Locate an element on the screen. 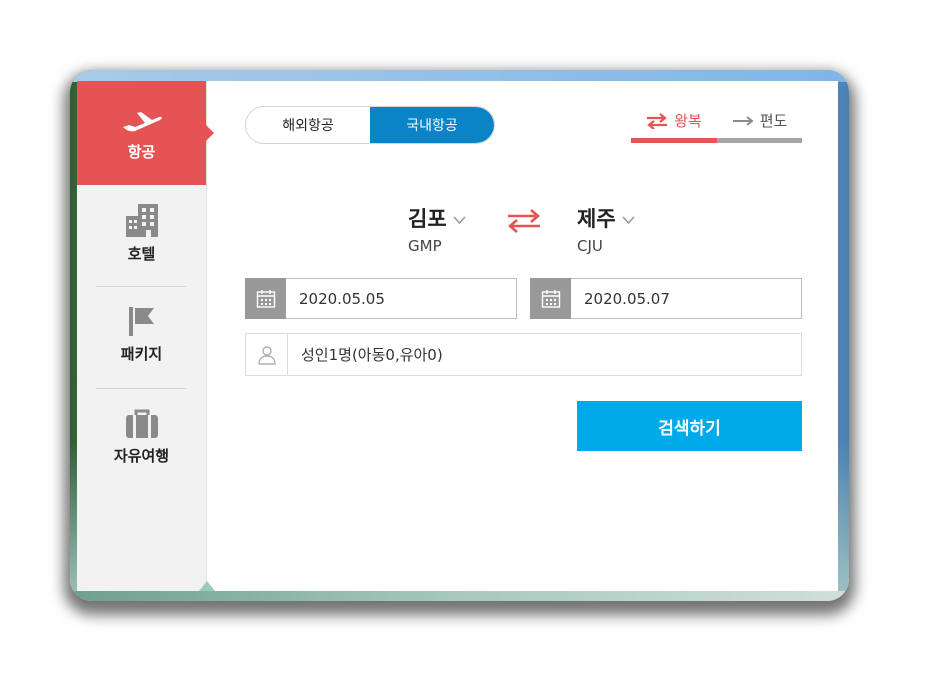 Image resolution: width=937 pixels, height=689 pixels. passenger-selector: 성인1명(아동0,유아0) is located at coordinates (523, 354).